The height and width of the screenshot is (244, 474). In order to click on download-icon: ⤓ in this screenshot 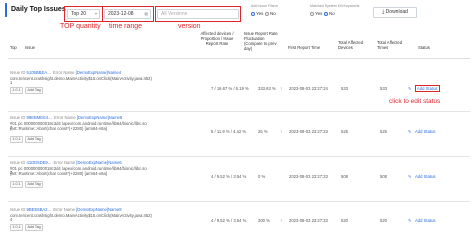, I will do `click(383, 12)`.